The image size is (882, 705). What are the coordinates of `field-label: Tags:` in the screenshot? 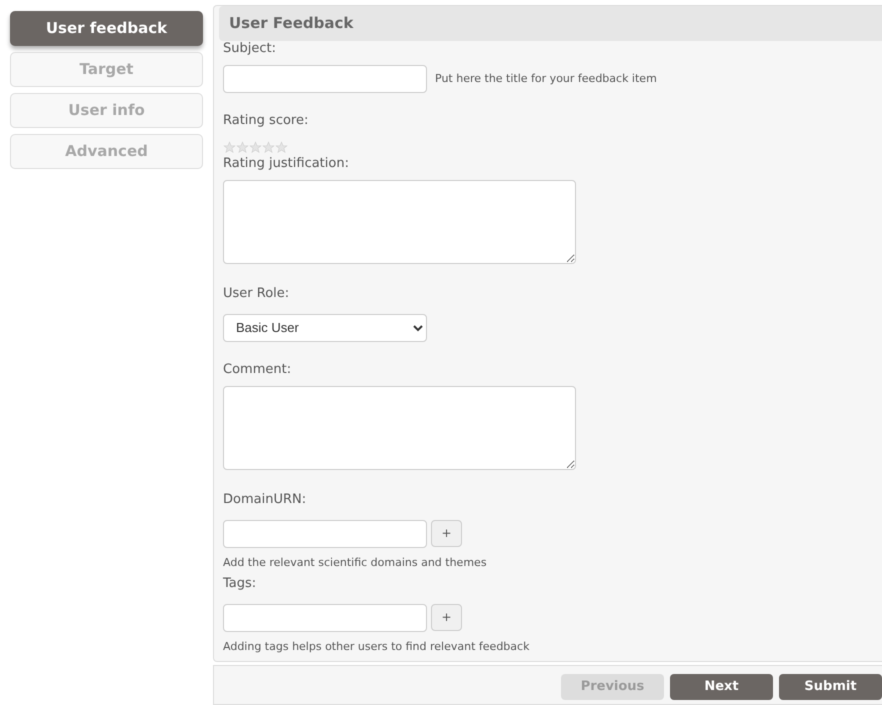 It's located at (240, 584).